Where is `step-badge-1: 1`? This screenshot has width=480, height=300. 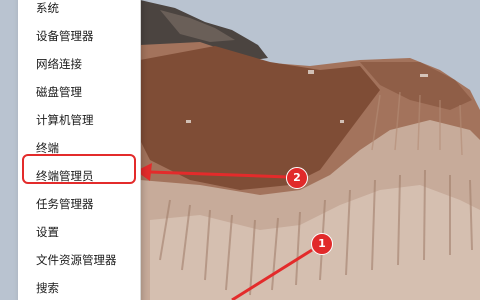 step-badge-1: 1 is located at coordinates (322, 244).